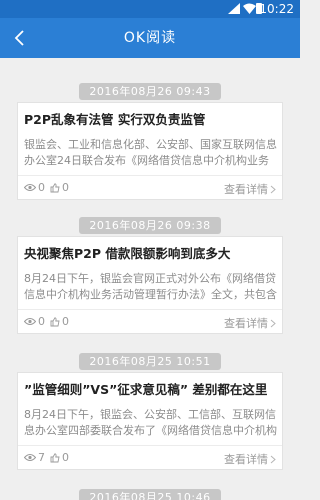  What do you see at coordinates (150, 9) in the screenshot?
I see `status-bar: 10:22` at bounding box center [150, 9].